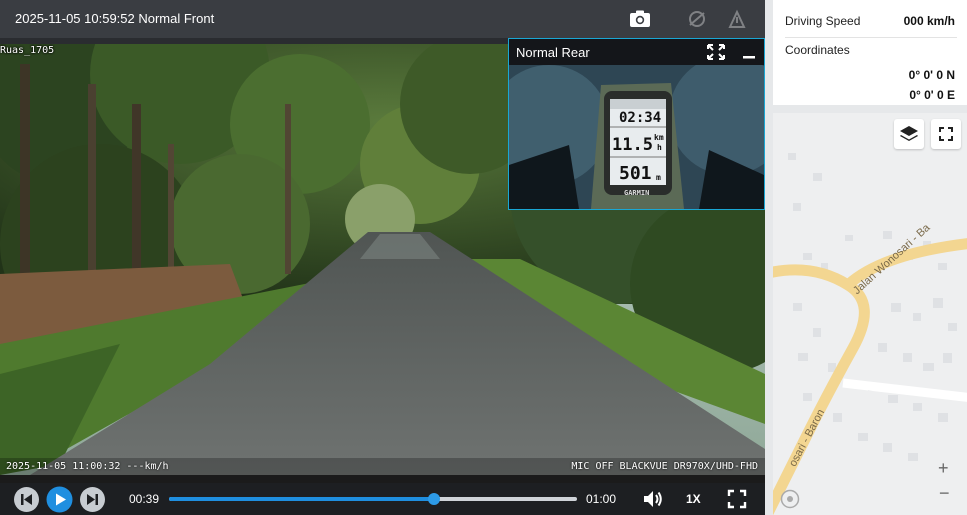 The height and width of the screenshot is (515, 967). What do you see at coordinates (636, 52) in the screenshot?
I see `rear-camera-header: Normal Rear` at bounding box center [636, 52].